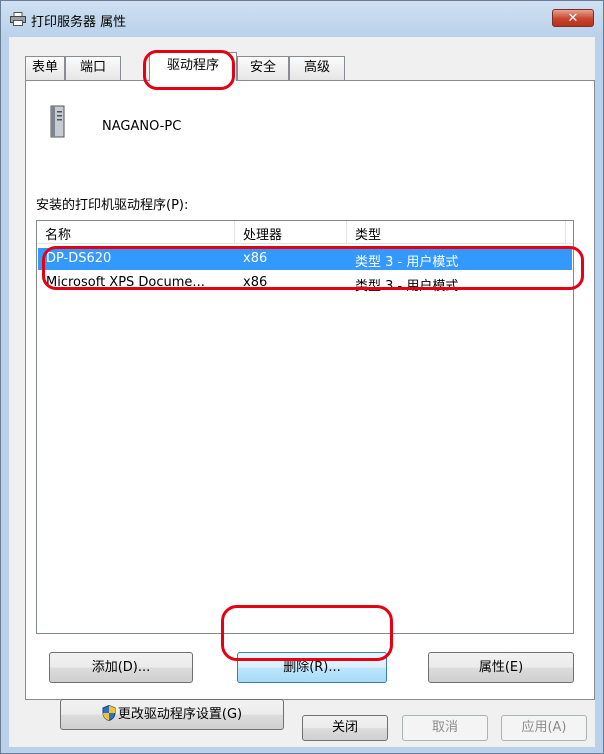 The image size is (604, 754). I want to click on tab-drivers: 驱动程序, so click(193, 66).